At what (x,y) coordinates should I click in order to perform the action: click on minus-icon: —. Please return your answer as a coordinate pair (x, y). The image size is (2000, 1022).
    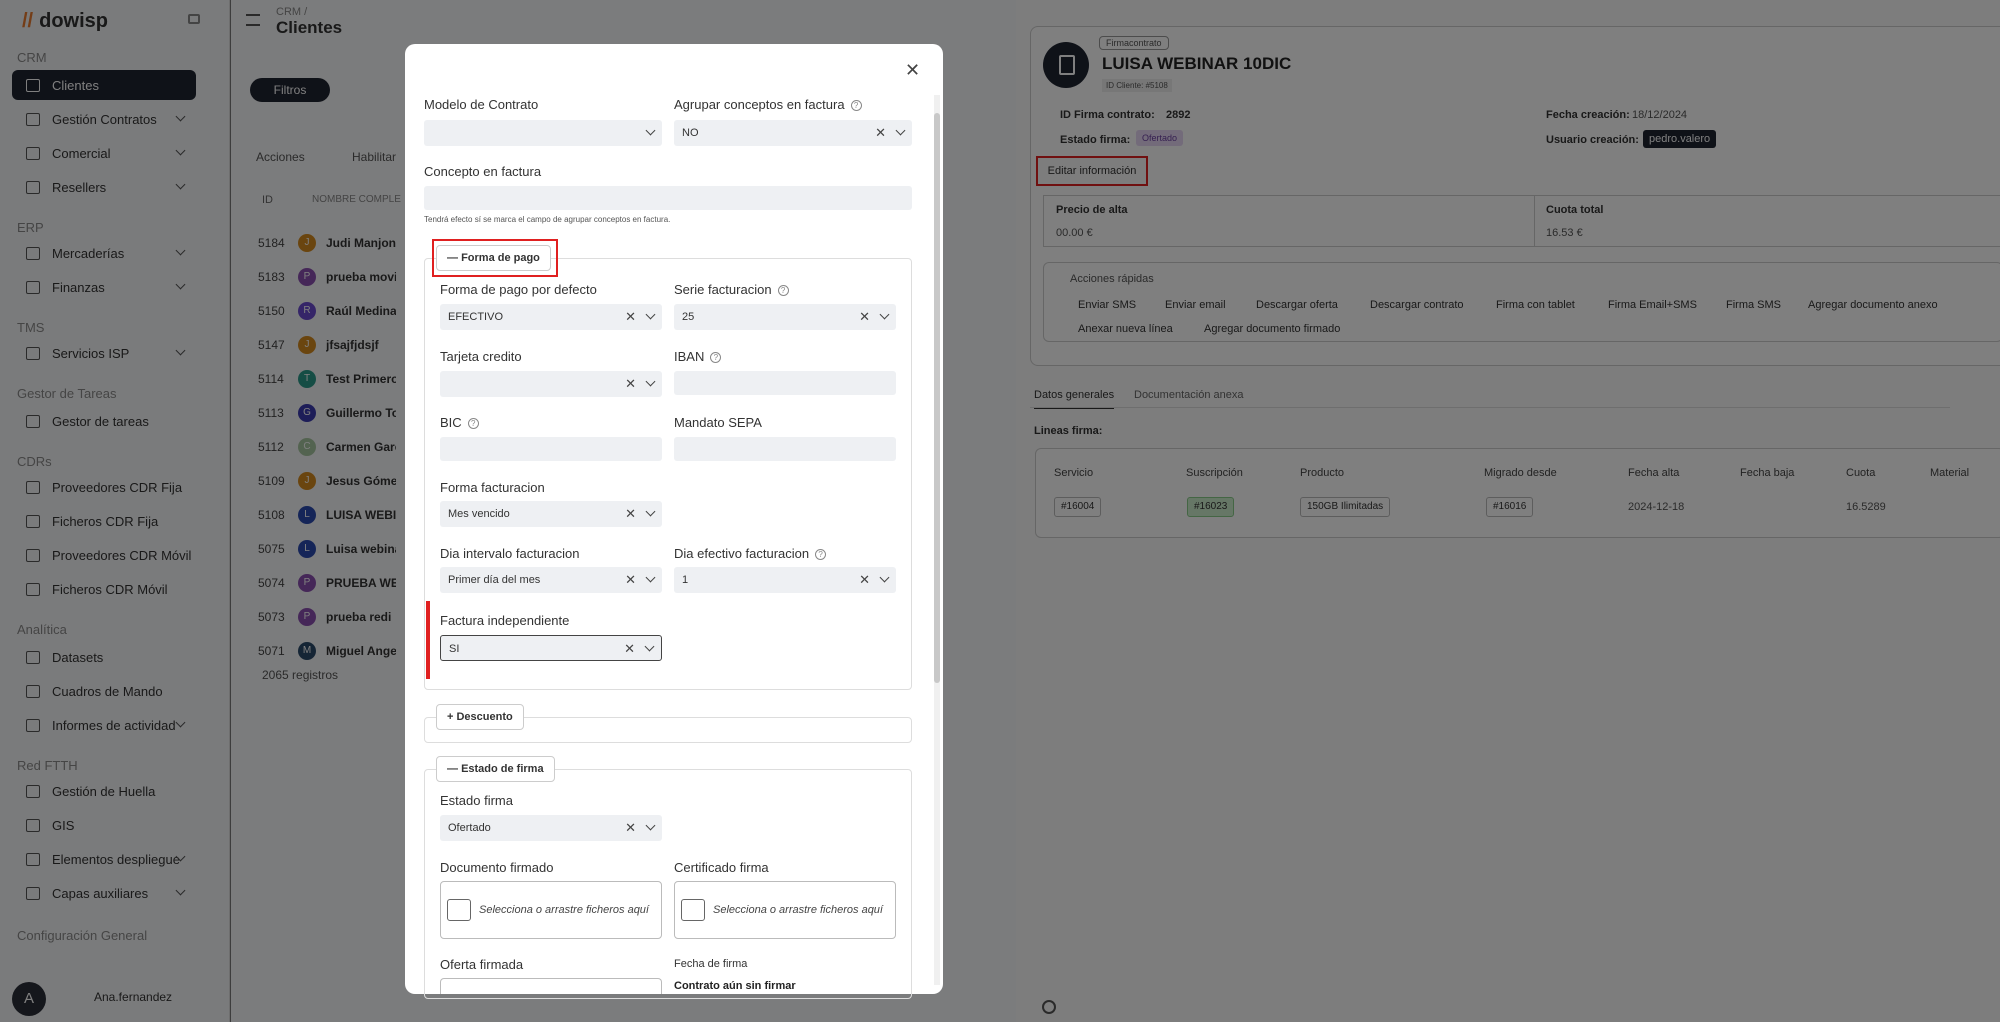
    Looking at the image, I should click on (454, 769).